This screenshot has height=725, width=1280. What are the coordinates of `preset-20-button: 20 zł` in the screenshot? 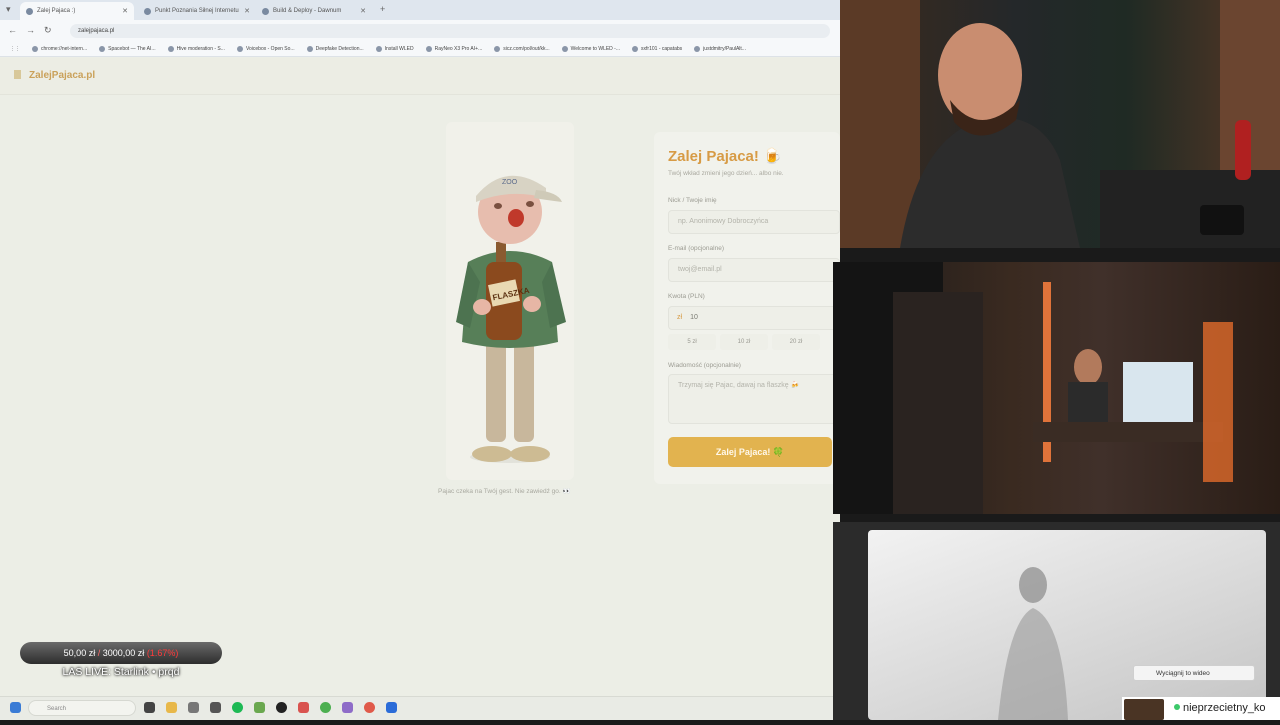 It's located at (796, 342).